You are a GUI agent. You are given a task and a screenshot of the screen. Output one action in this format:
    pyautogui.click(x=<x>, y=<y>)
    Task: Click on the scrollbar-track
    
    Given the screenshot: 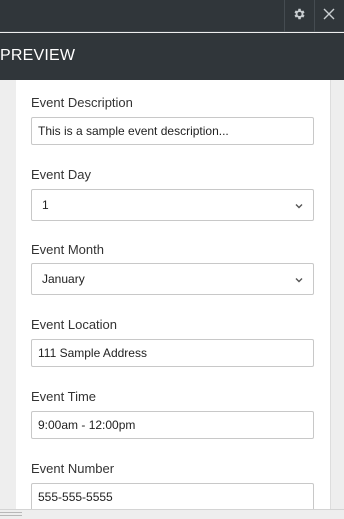 What is the action you would take?
    pyautogui.click(x=337, y=294)
    